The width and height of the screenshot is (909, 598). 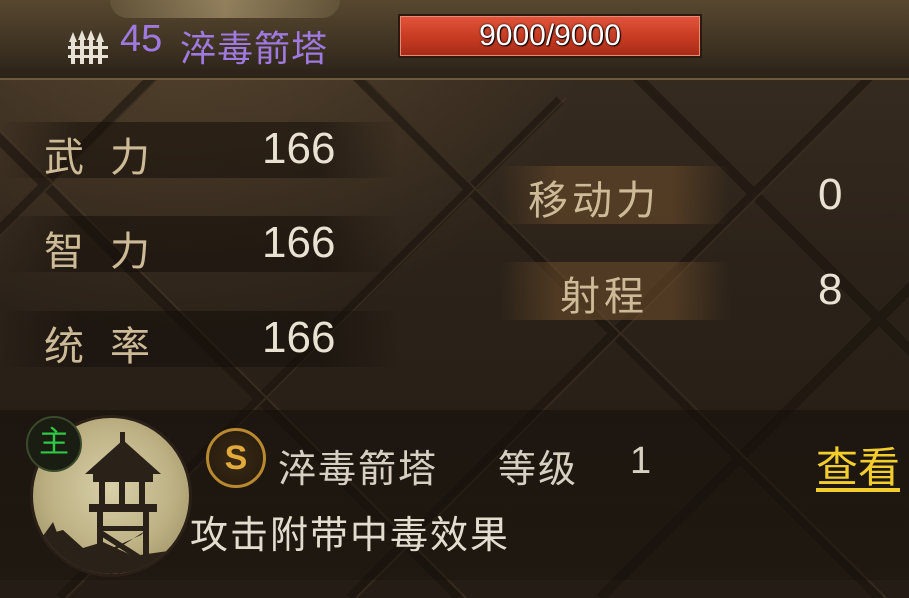 What do you see at coordinates (236, 458) in the screenshot?
I see `skill-rank-badge: S` at bounding box center [236, 458].